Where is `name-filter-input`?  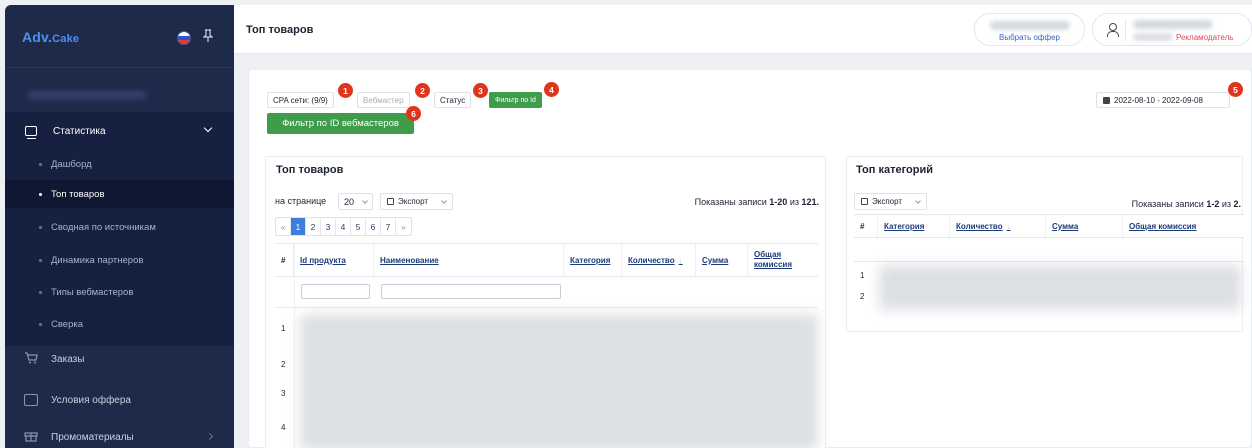 name-filter-input is located at coordinates (471, 291).